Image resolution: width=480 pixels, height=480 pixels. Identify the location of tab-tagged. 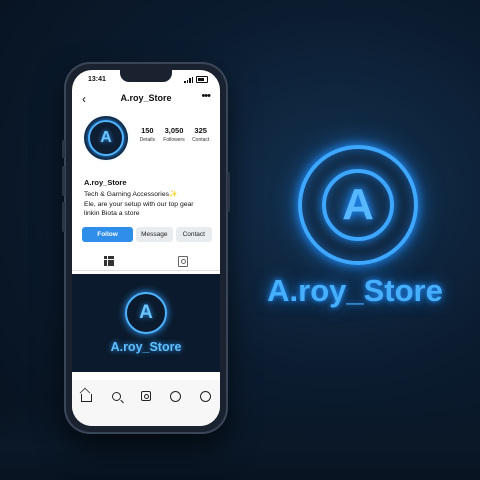
(183, 261).